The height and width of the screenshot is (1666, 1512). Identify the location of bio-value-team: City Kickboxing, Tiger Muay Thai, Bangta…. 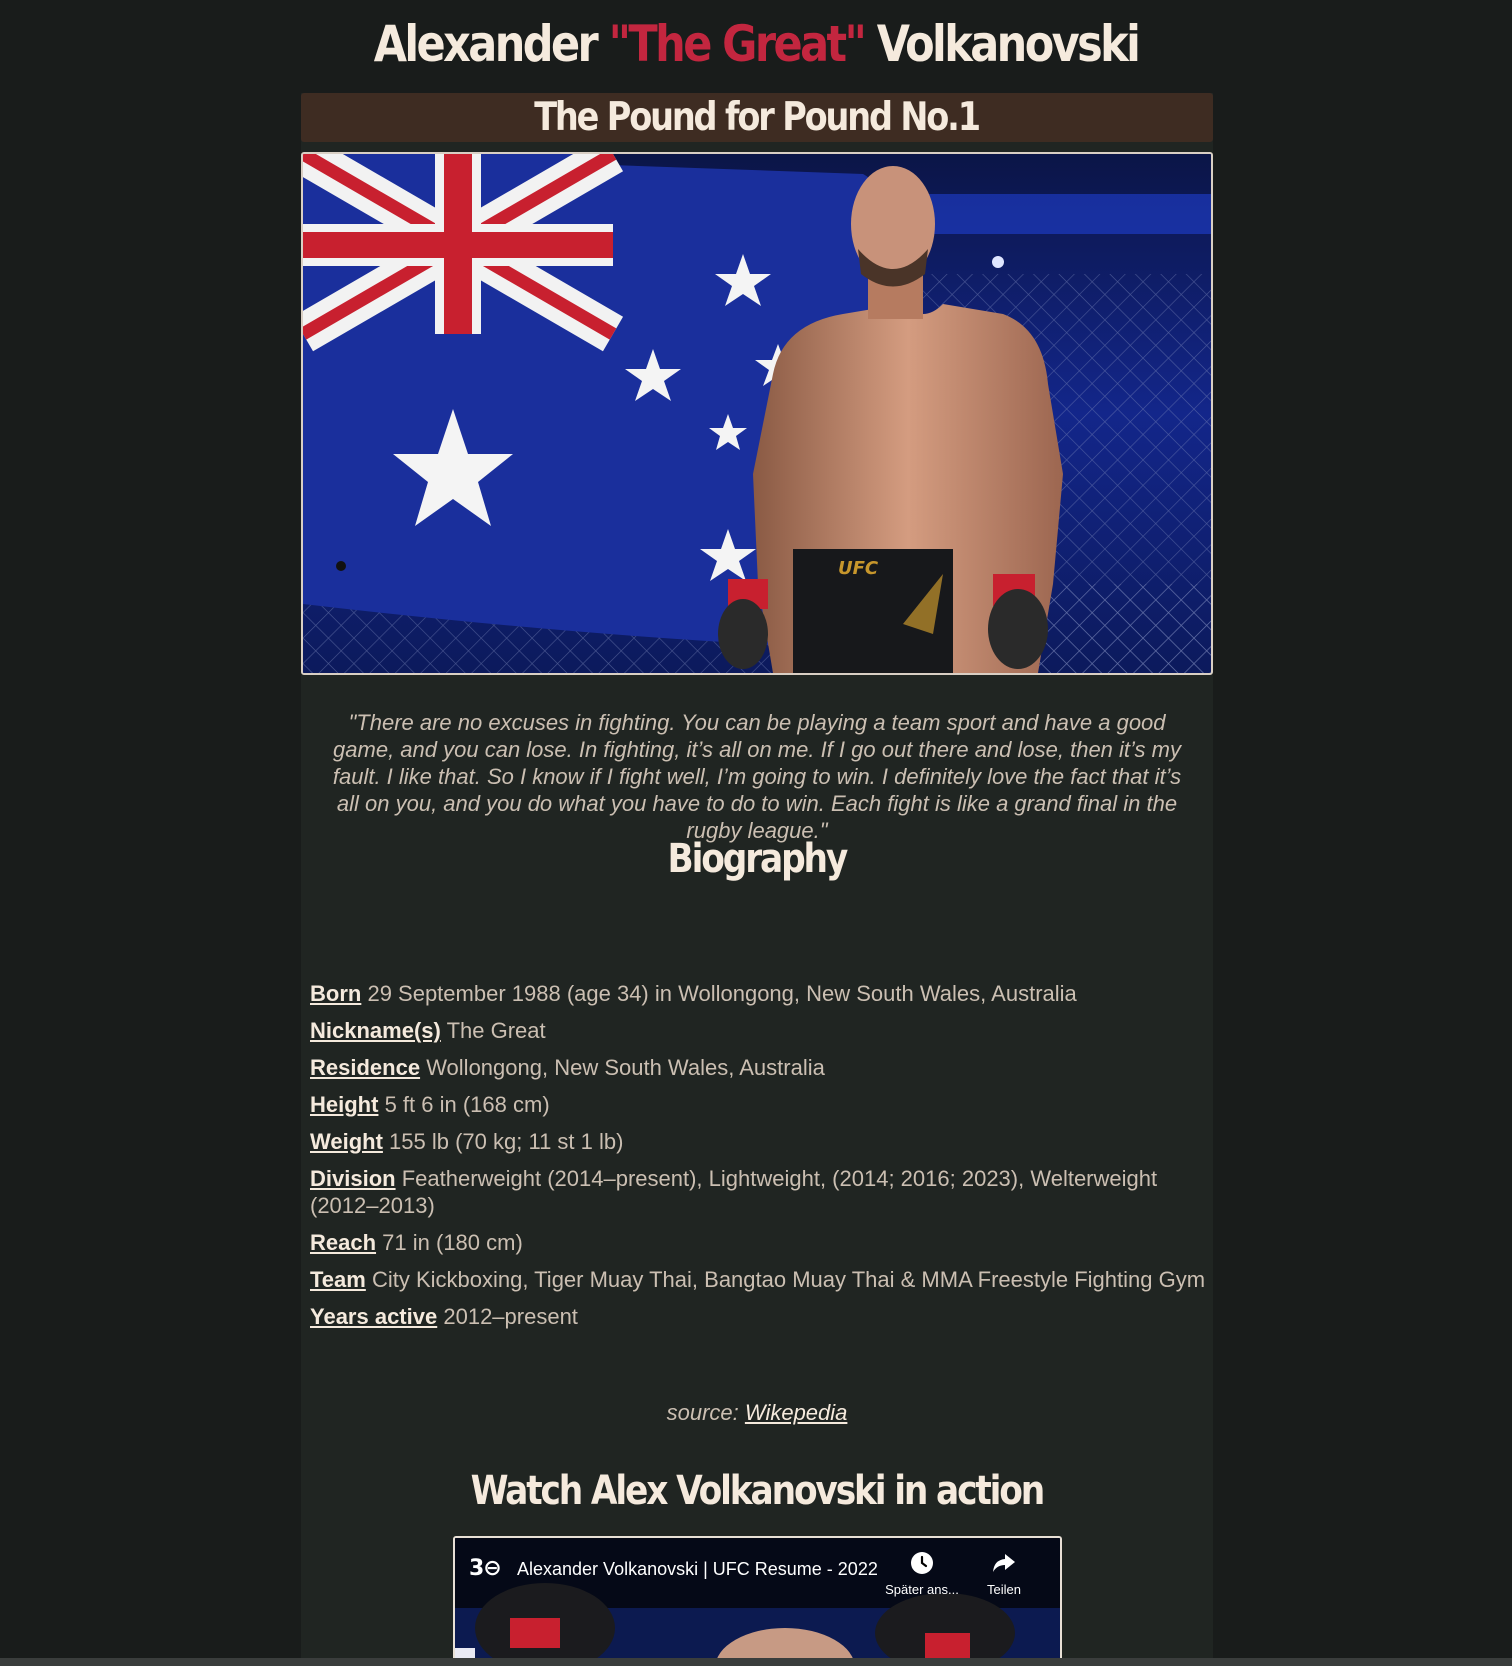
(788, 1279).